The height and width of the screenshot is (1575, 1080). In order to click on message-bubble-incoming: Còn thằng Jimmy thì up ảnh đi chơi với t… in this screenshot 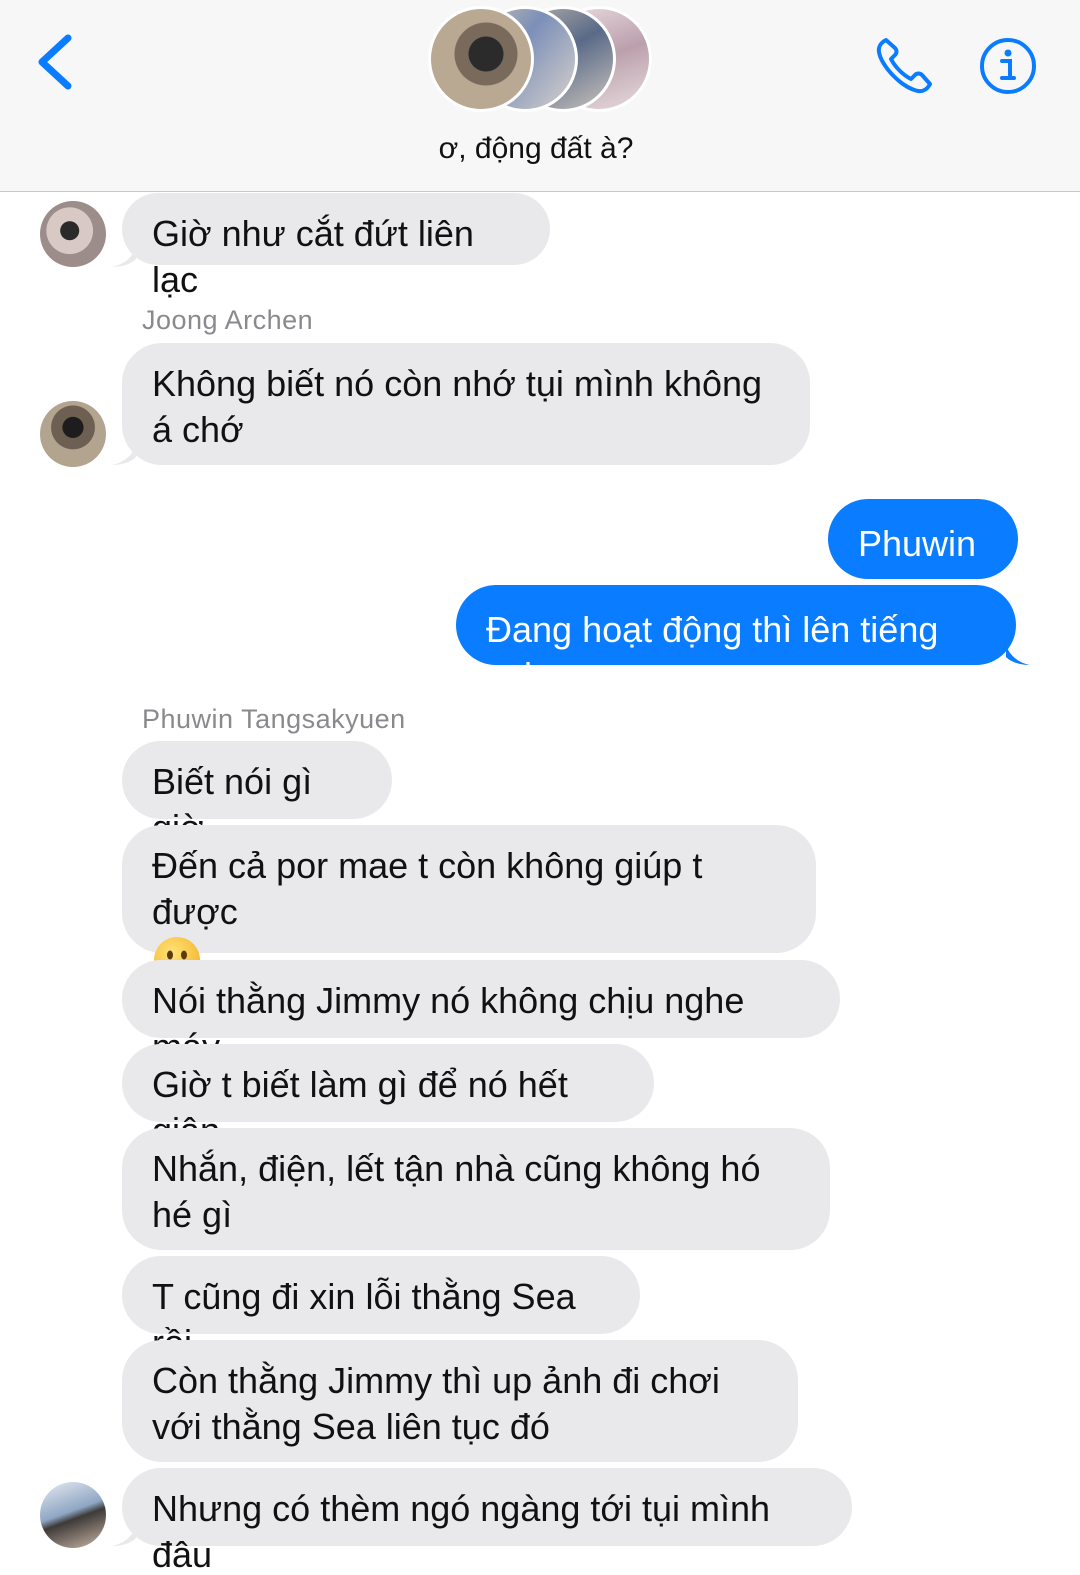, I will do `click(460, 1401)`.